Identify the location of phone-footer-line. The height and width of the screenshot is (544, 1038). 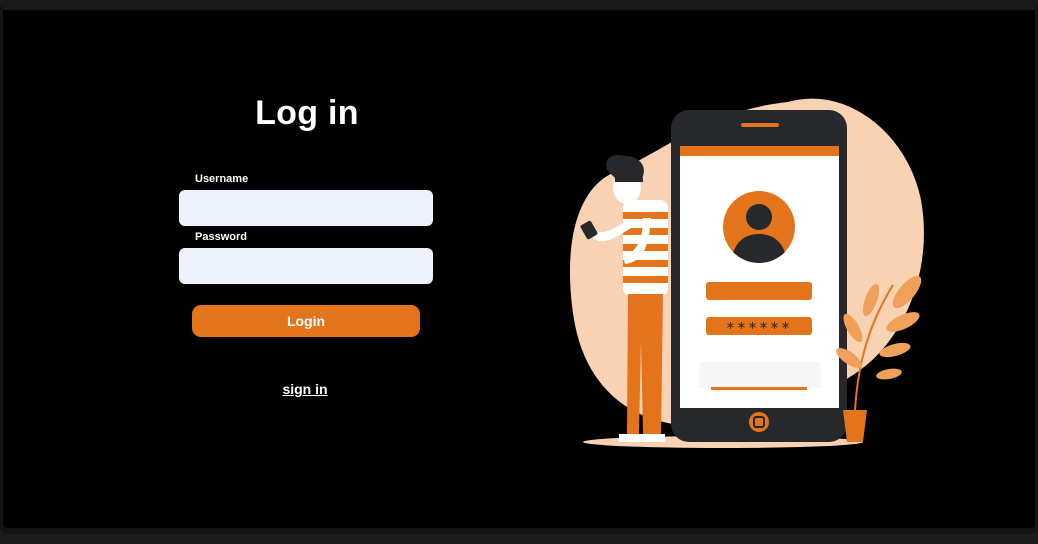
(759, 388).